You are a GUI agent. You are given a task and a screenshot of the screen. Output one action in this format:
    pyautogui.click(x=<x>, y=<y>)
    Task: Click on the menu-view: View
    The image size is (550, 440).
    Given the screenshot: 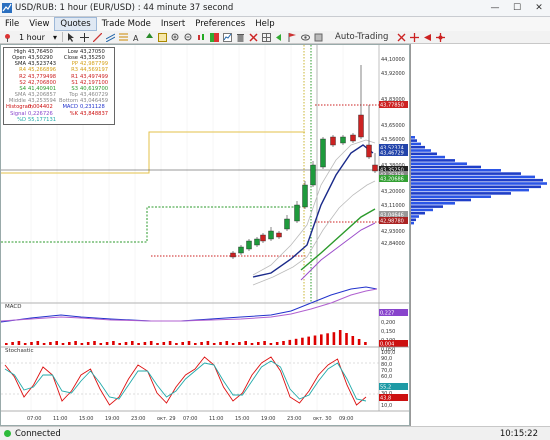 What is the action you would take?
    pyautogui.click(x=39, y=24)
    